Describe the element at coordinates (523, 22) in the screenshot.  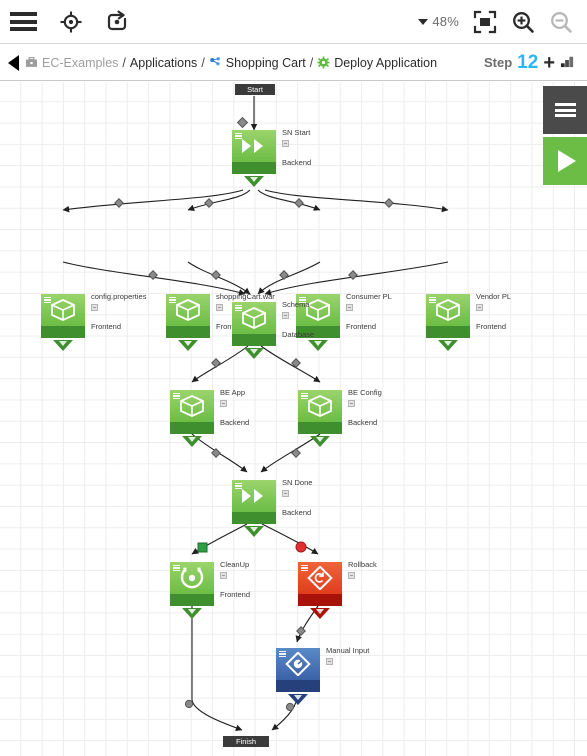
I see `zoom-in-icon` at that location.